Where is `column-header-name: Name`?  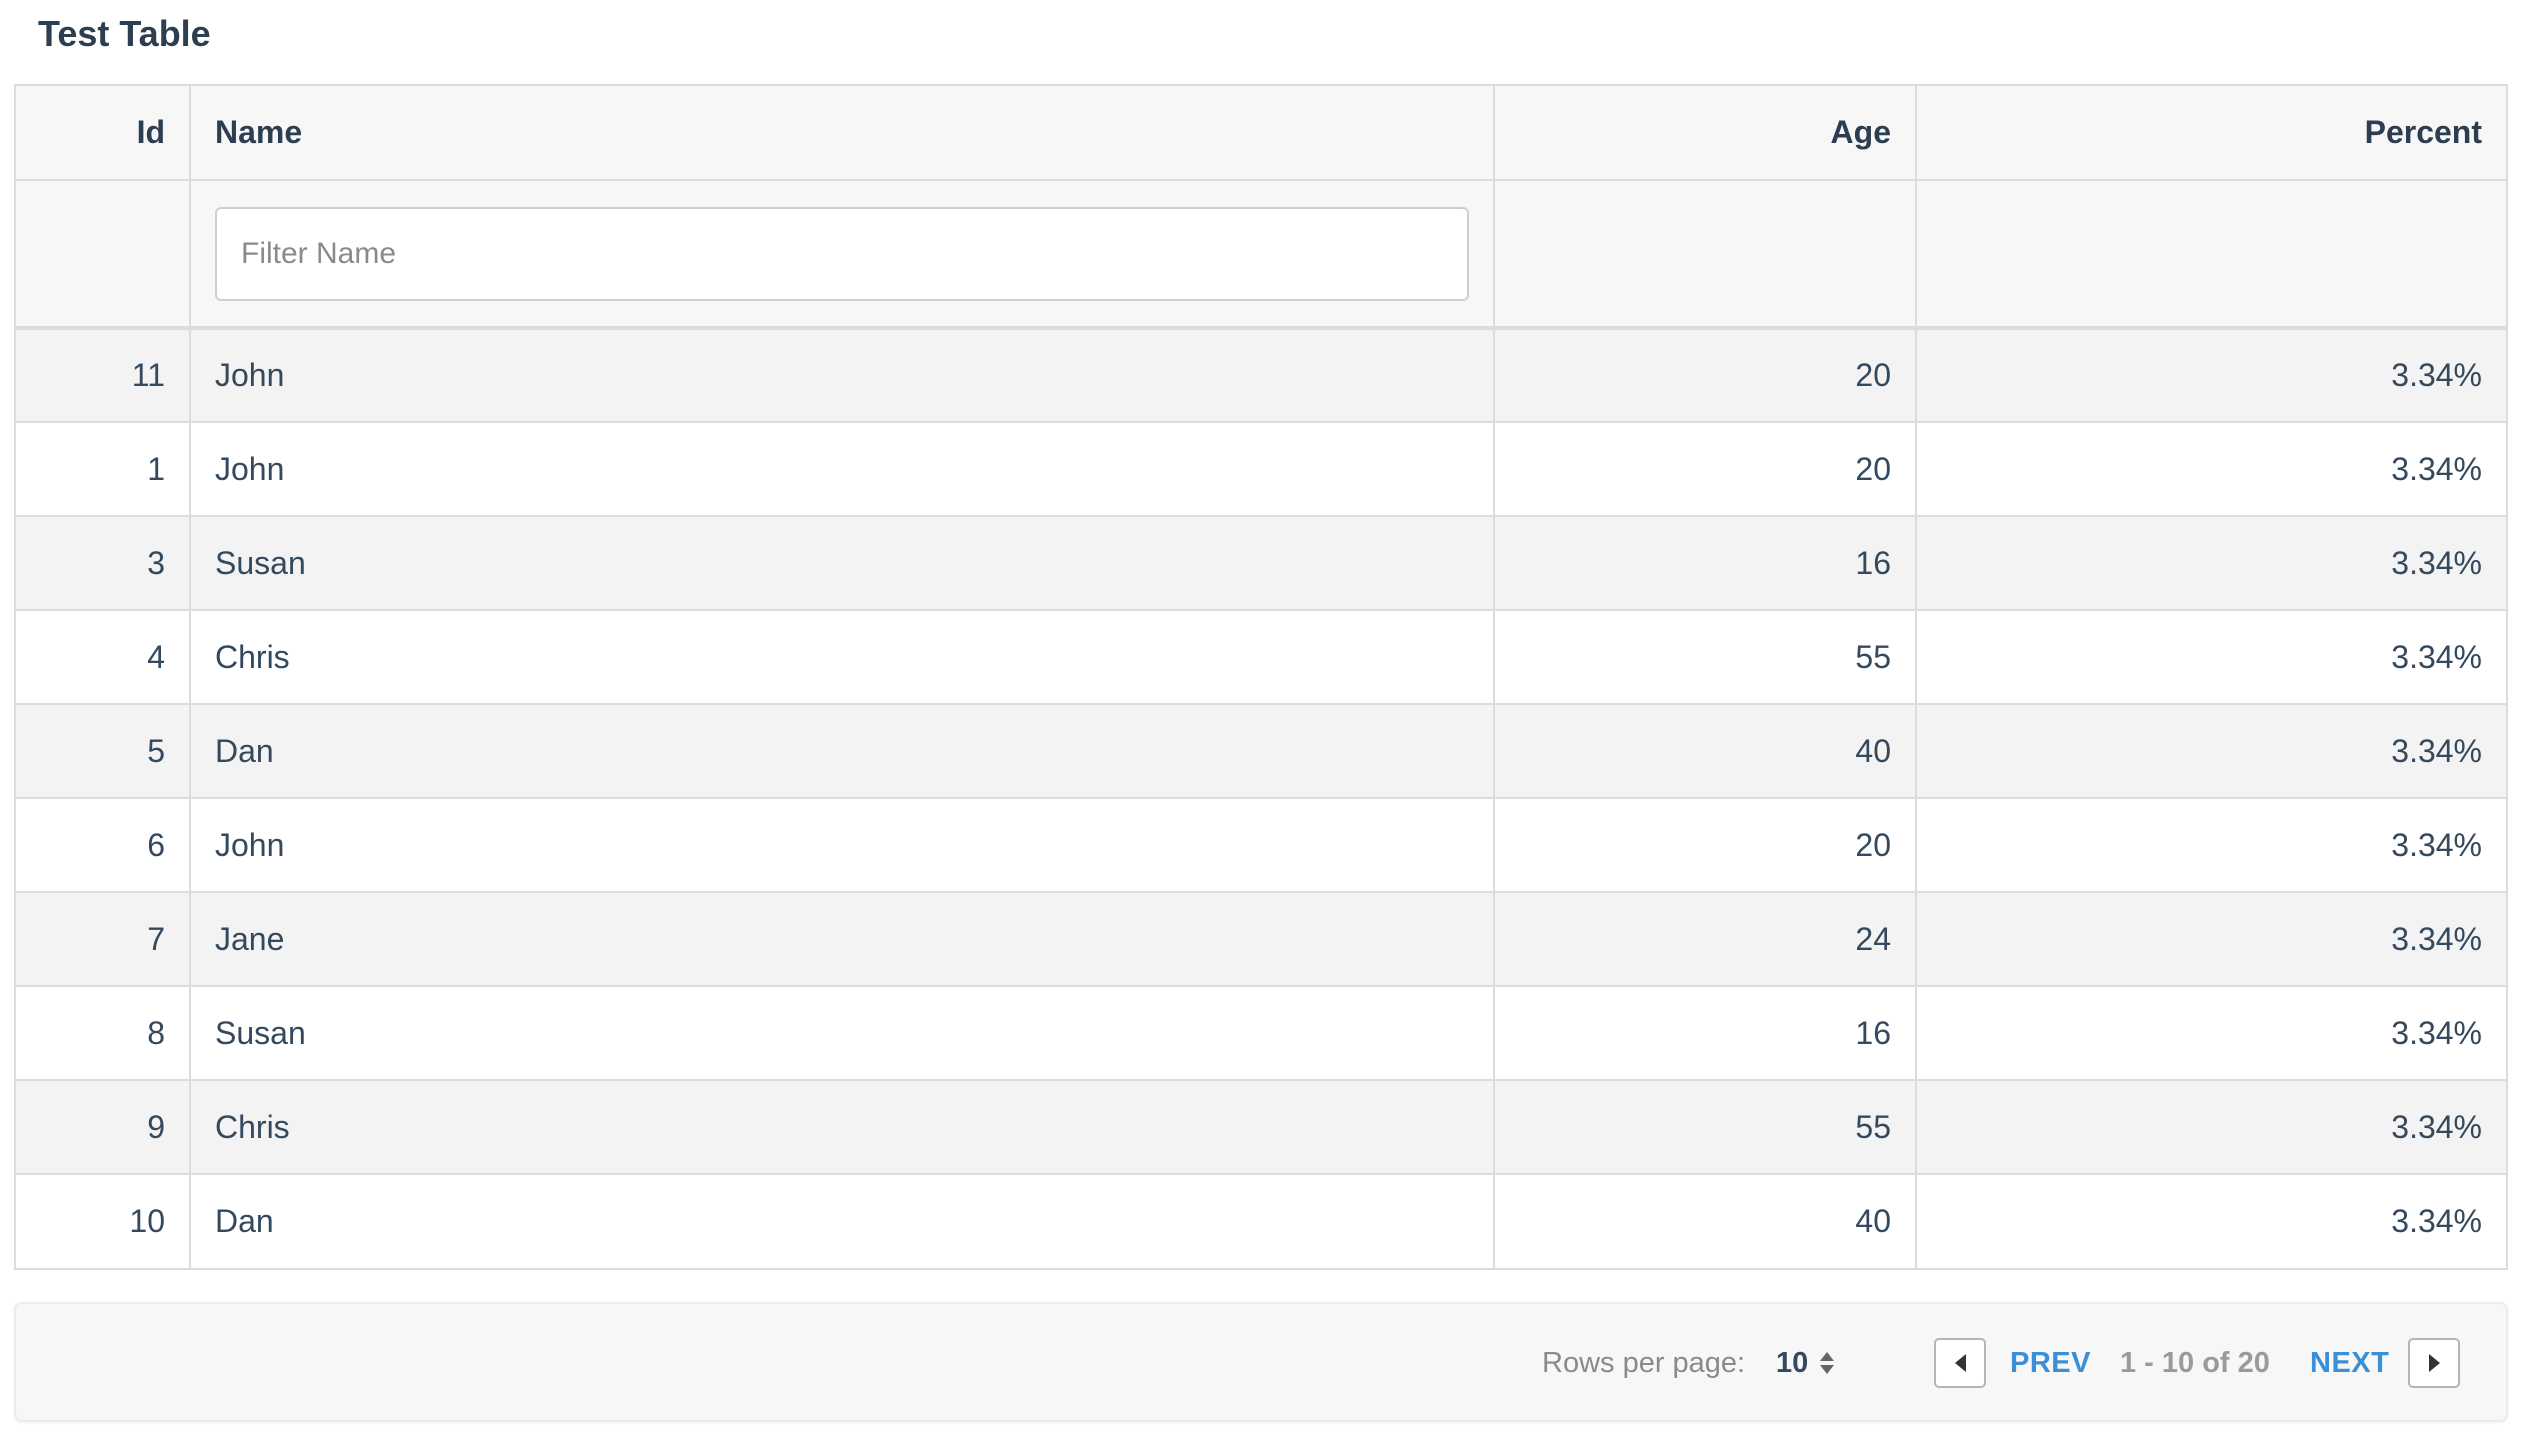
column-header-name: Name is located at coordinates (842, 133).